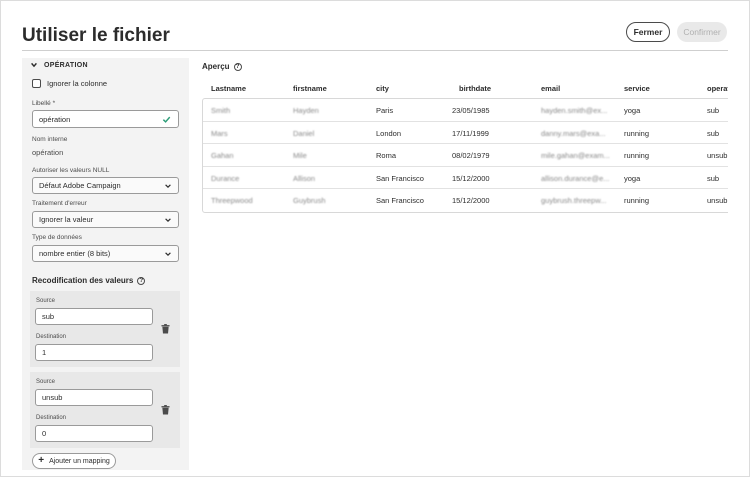 This screenshot has height=477, width=750. I want to click on section-label: OPÉRATION, so click(66, 65).